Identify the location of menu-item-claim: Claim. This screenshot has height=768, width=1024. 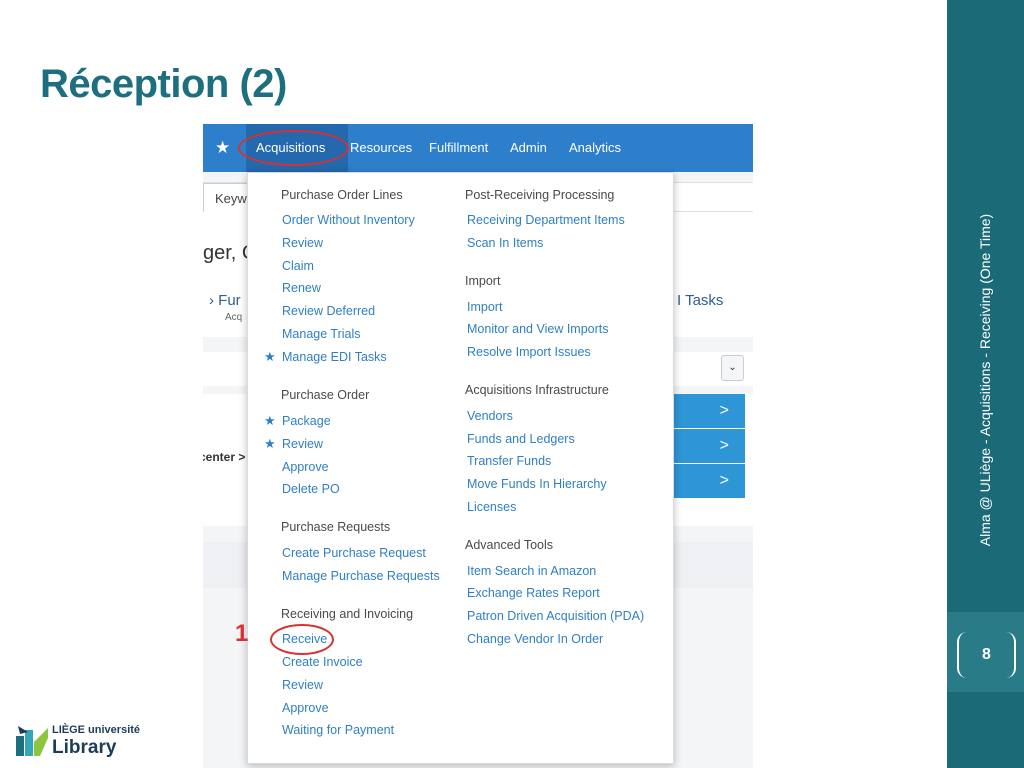
(298, 266).